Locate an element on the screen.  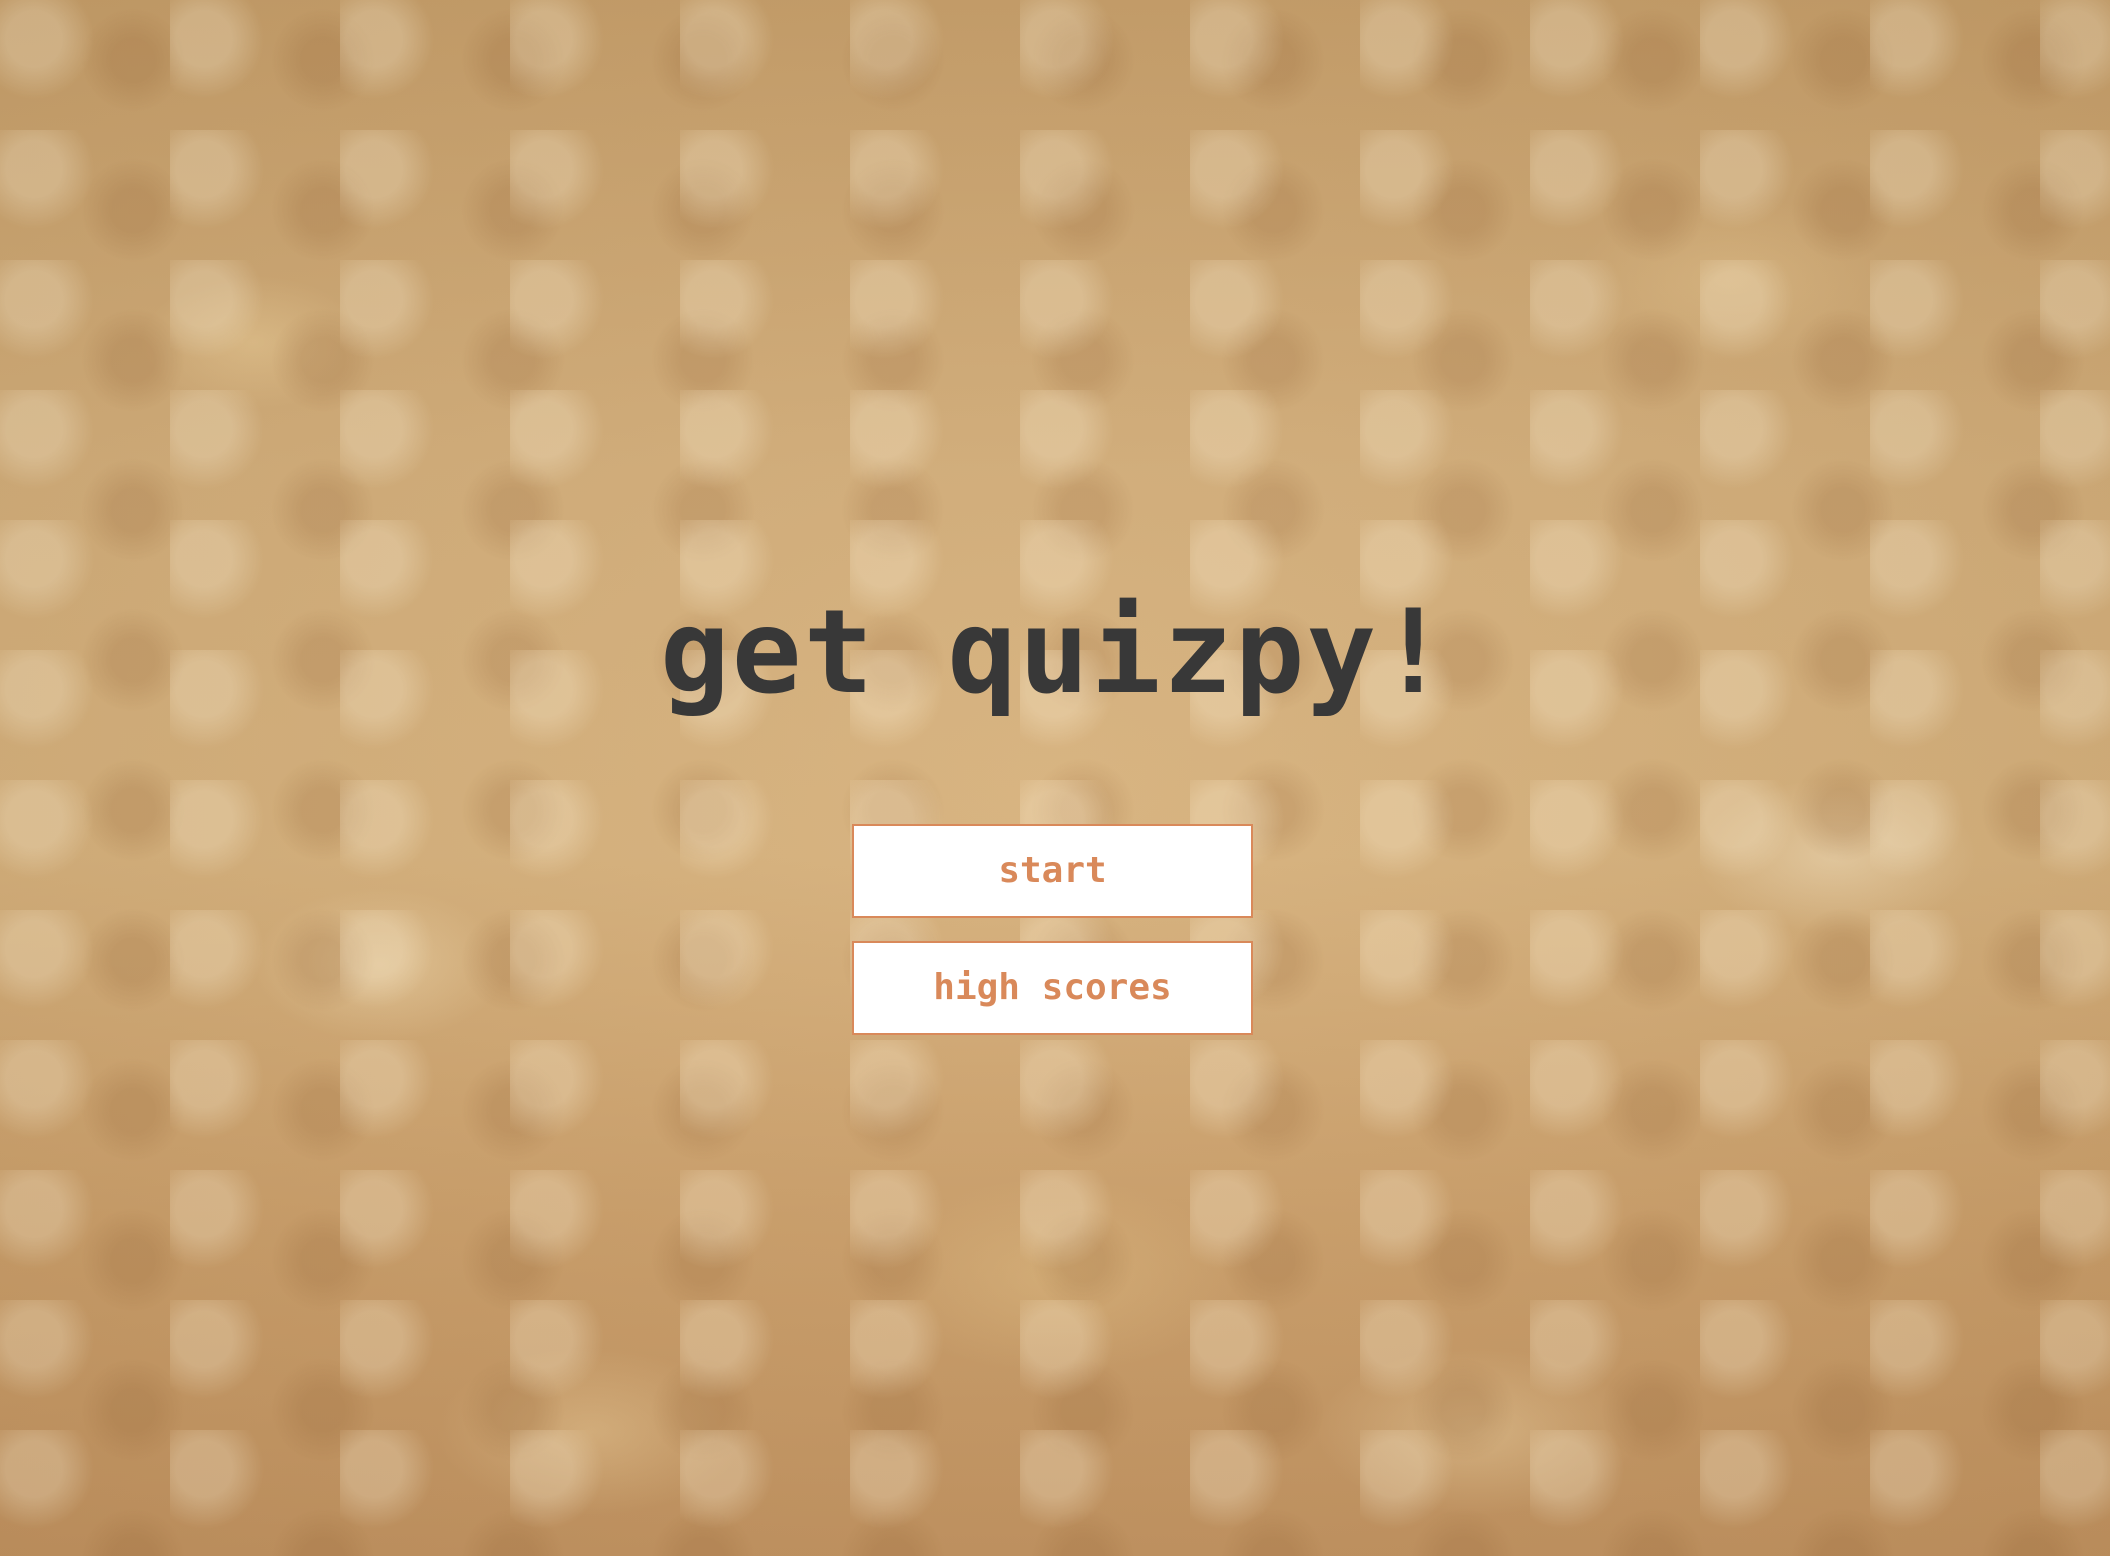
page-title: get quizpy! is located at coordinates (1055, 652).